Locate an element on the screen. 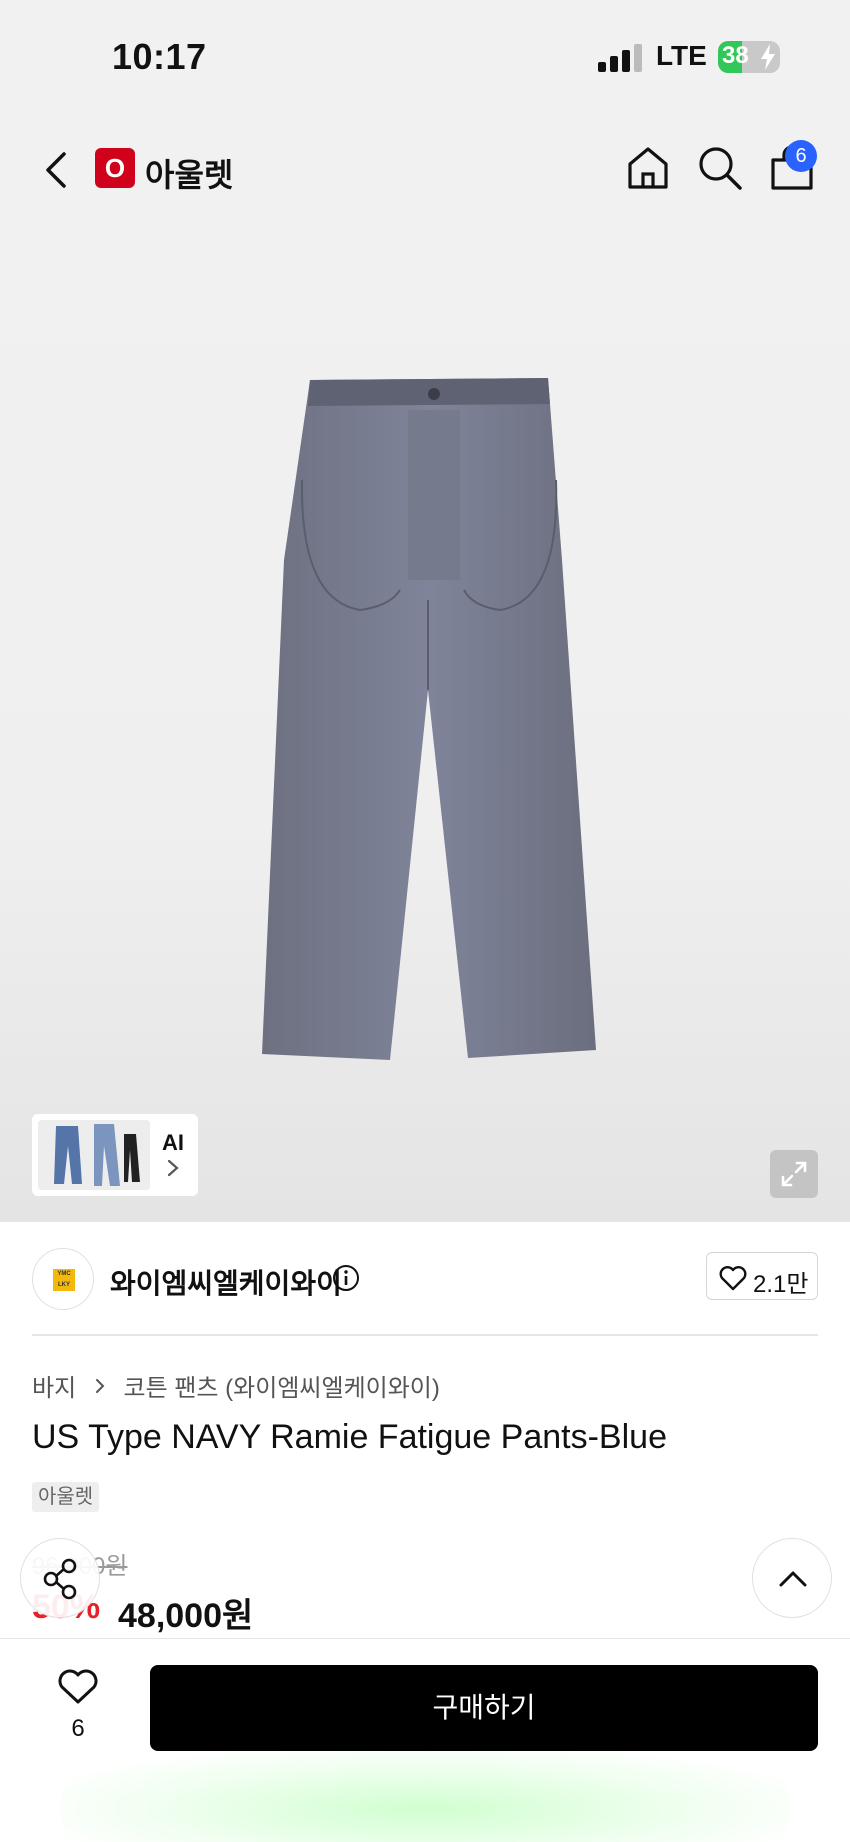  sale-price: 48,000원 is located at coordinates (186, 1616).